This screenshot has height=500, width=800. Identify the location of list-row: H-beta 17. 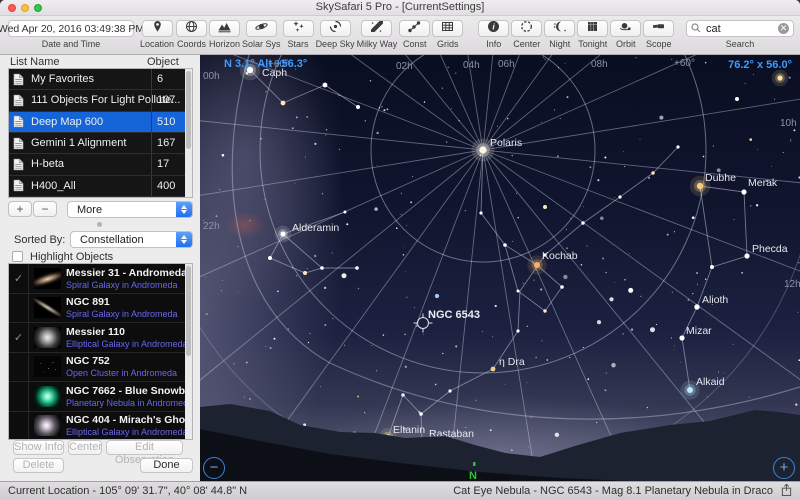
(100, 165).